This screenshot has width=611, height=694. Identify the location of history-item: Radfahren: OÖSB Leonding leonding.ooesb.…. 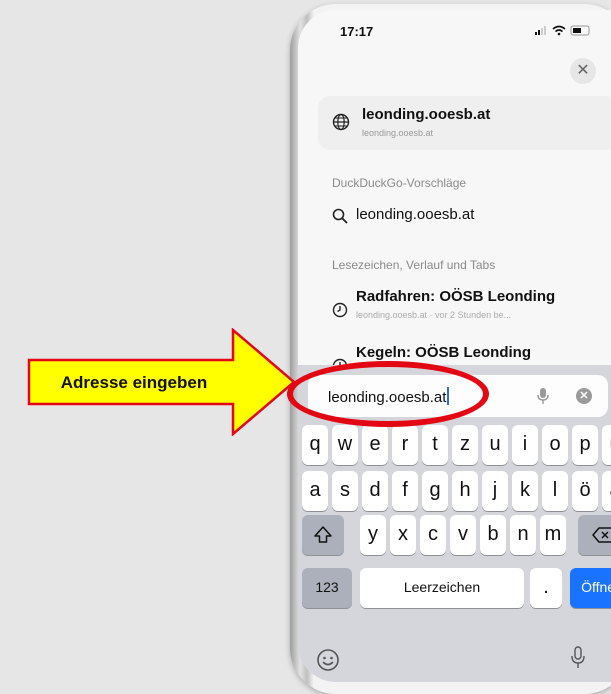
(471, 308).